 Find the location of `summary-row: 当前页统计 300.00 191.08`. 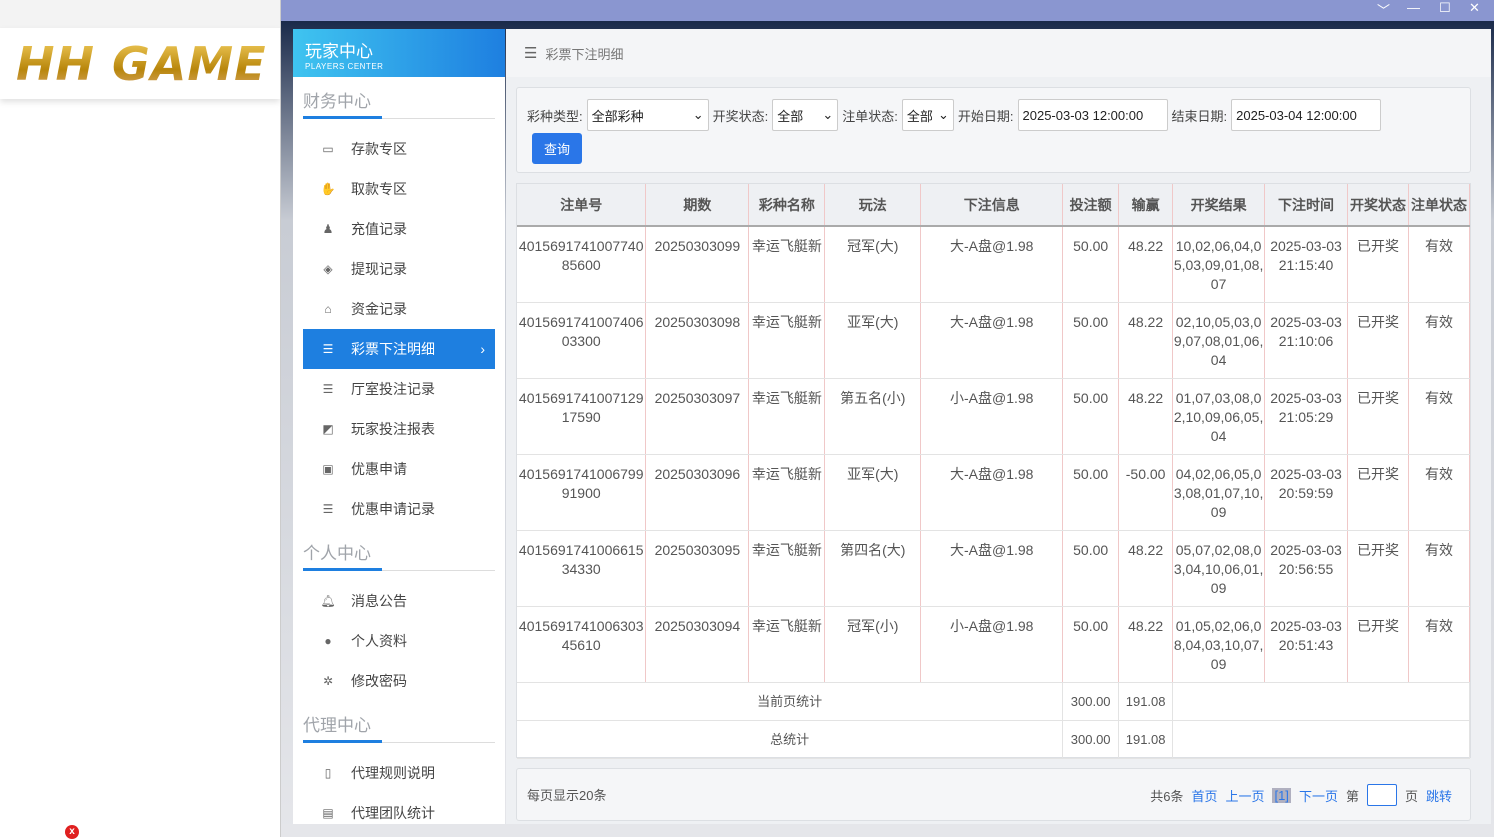

summary-row: 当前页统计 300.00 191.08 is located at coordinates (993, 701).